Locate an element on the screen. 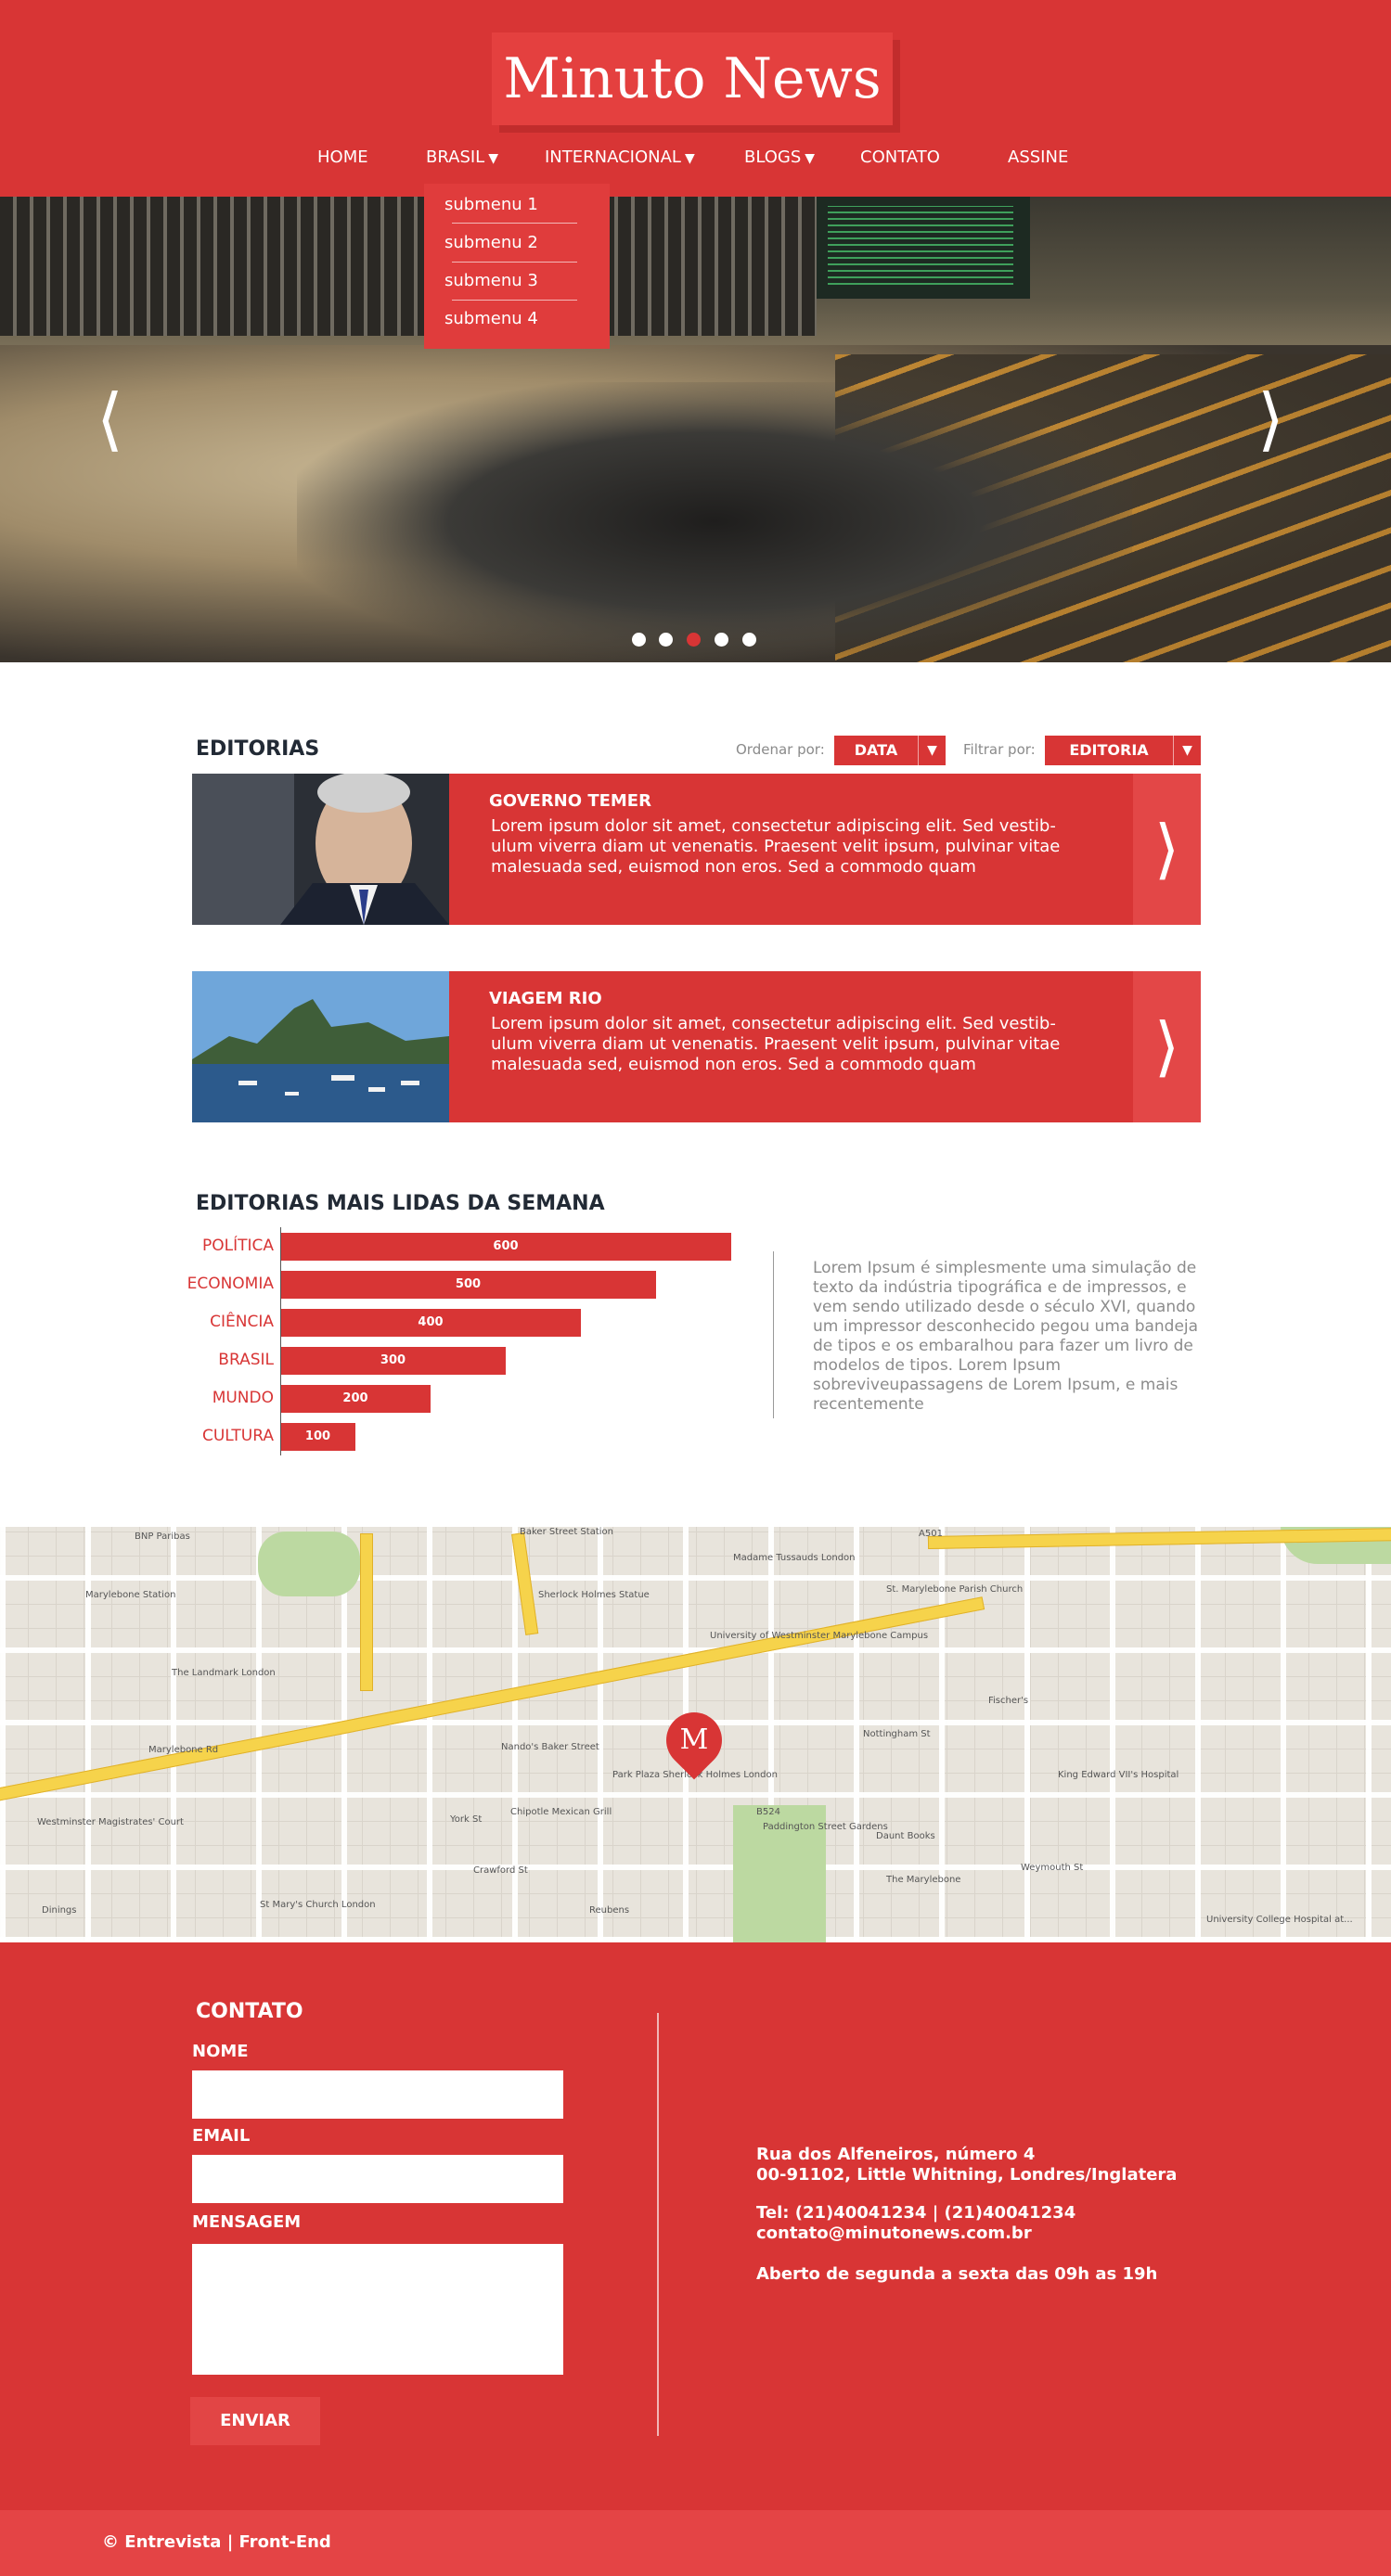  map-marker-icon: M is located at coordinates (694, 1740).